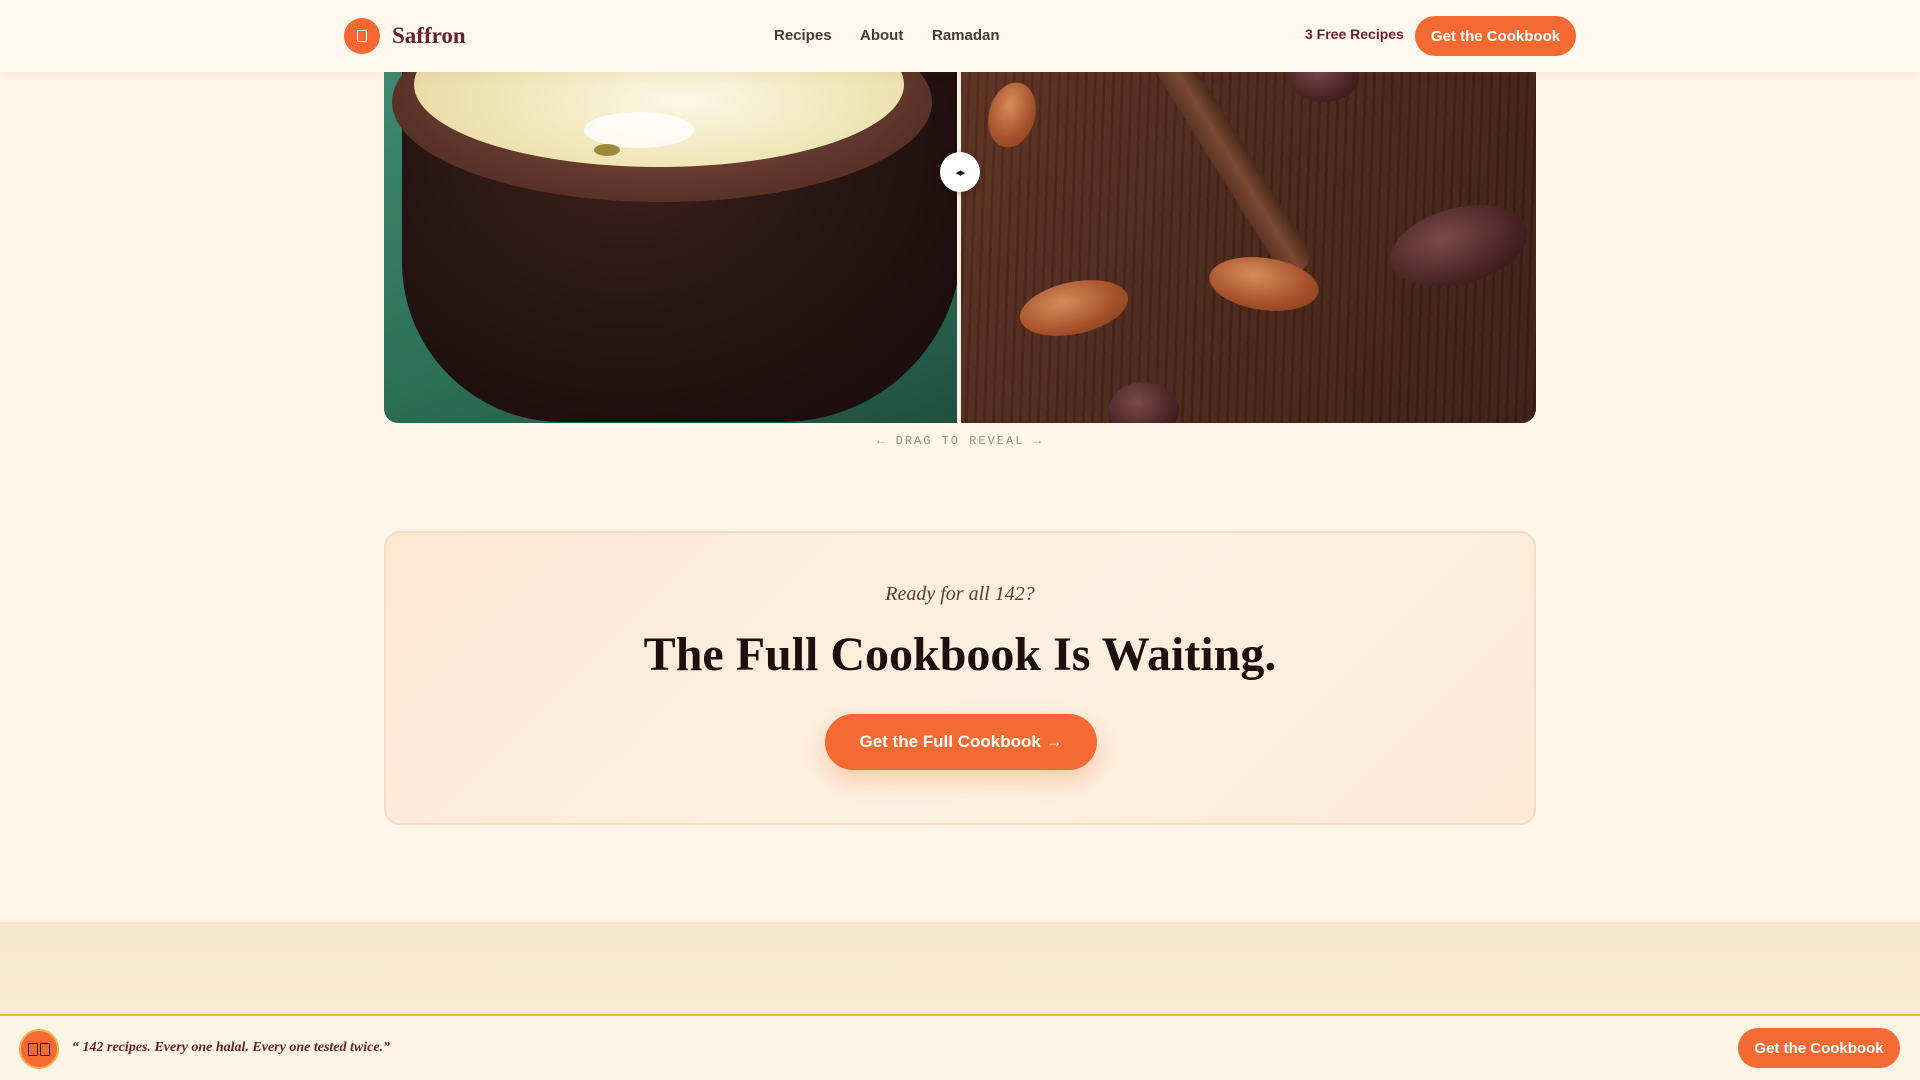 The height and width of the screenshot is (1080, 1920). Describe the element at coordinates (362, 36) in the screenshot. I see `cookbook-icon` at that location.